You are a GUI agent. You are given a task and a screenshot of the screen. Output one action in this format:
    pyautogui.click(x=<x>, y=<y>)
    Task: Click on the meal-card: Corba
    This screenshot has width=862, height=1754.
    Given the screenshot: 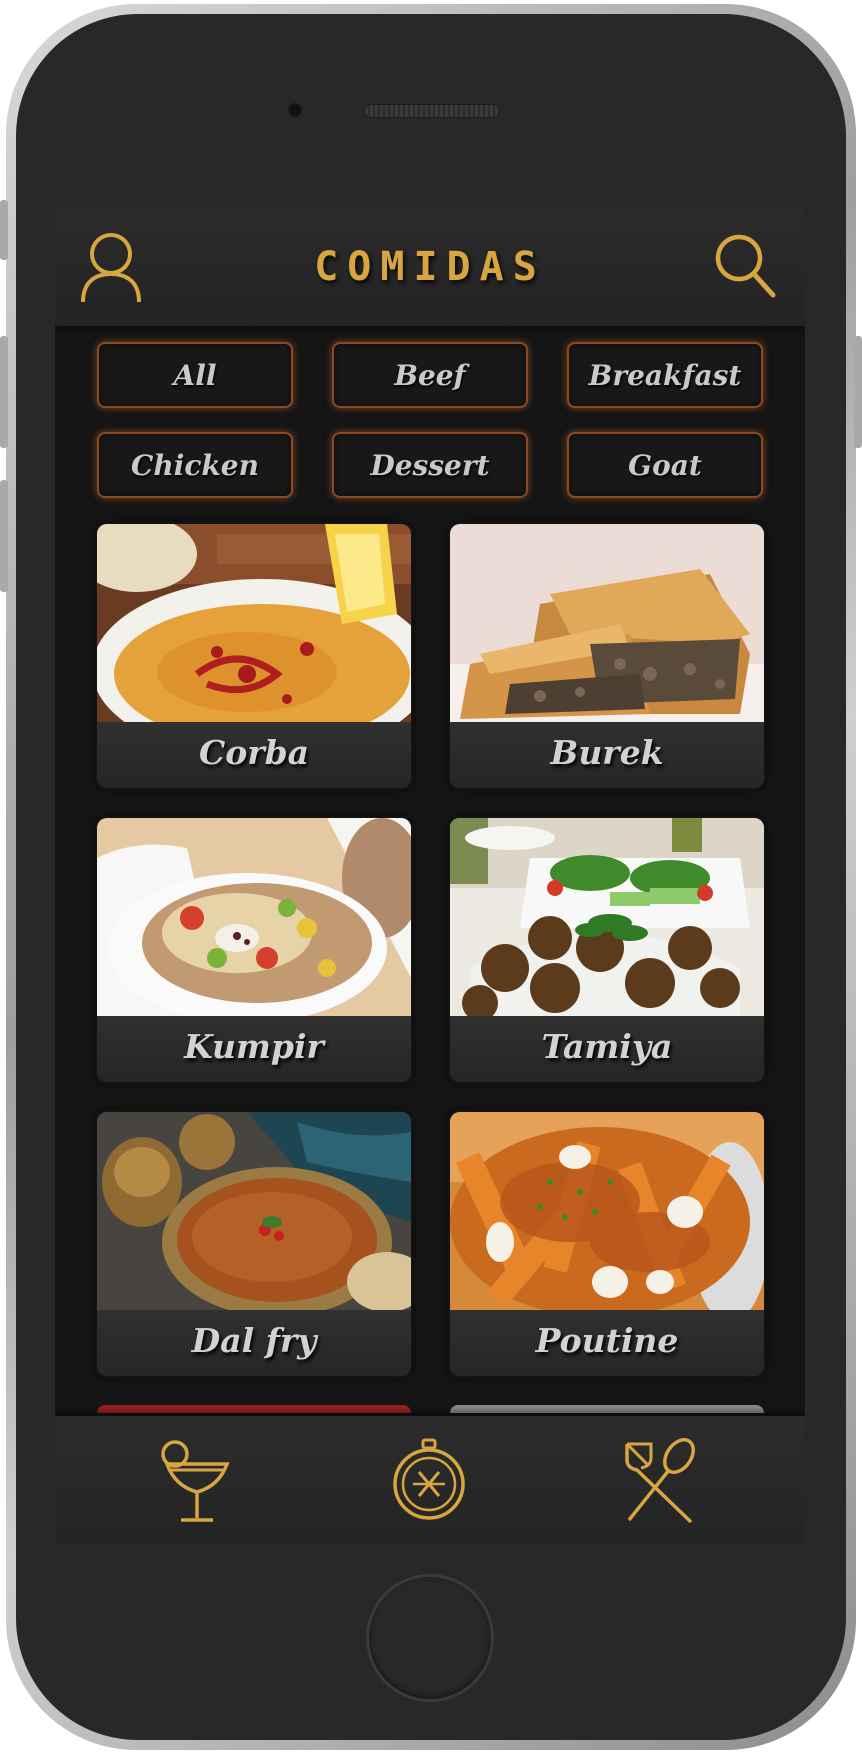 What is the action you would take?
    pyautogui.click(x=254, y=656)
    